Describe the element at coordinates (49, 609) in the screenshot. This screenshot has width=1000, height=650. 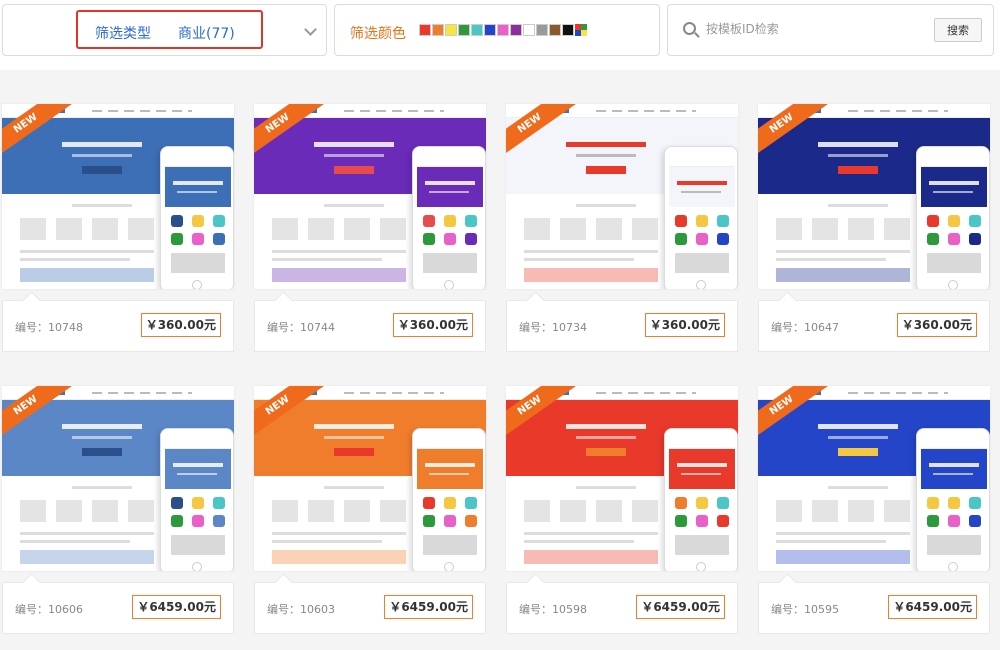
I see `template-id: 编号：10606` at that location.